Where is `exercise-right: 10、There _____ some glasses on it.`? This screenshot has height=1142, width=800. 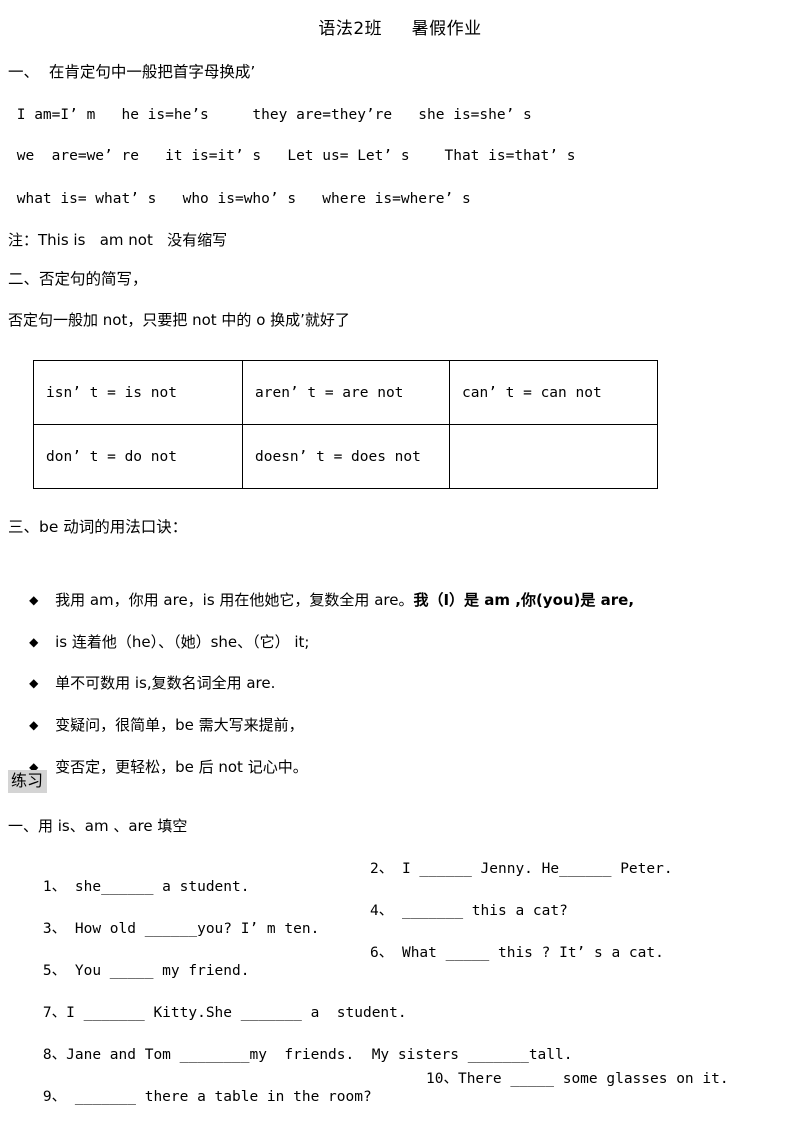
exercise-right: 10、There _____ some glasses on it. is located at coordinates (577, 1079).